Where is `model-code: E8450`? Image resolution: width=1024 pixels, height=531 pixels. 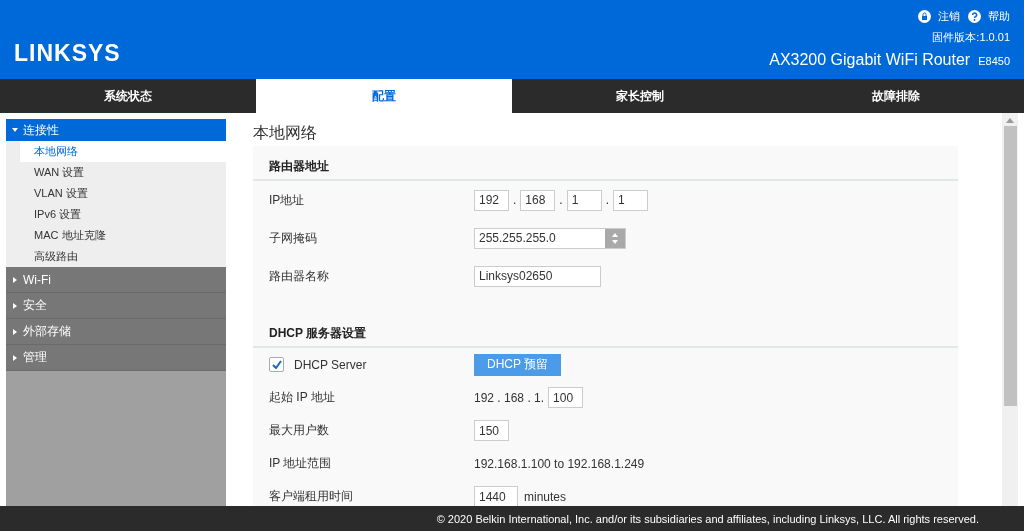
model-code: E8450 is located at coordinates (994, 61).